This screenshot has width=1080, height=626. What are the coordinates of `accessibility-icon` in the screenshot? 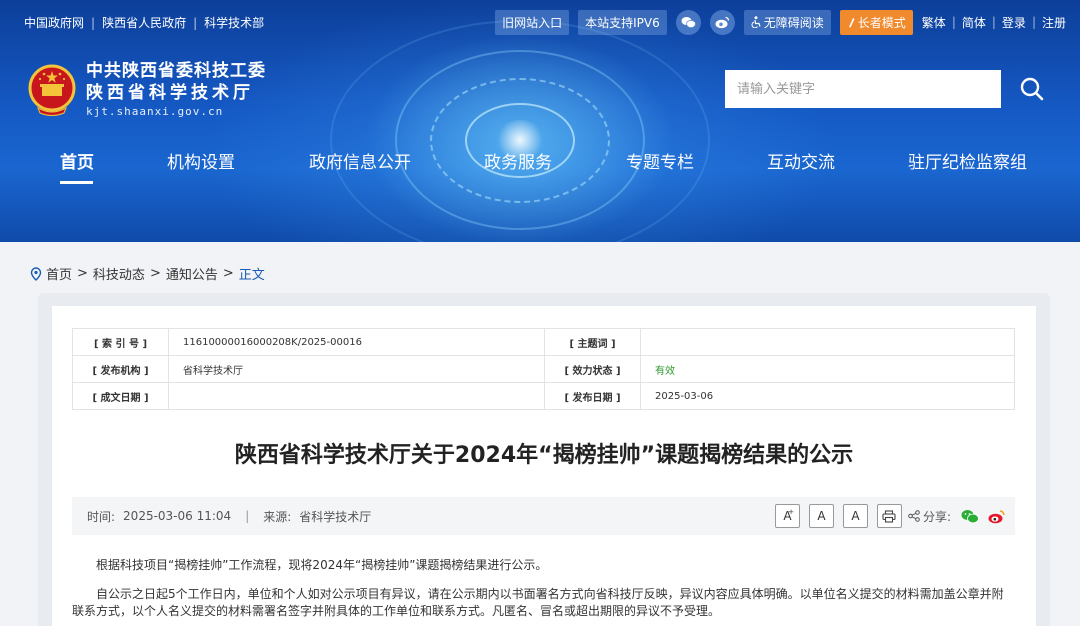 It's located at (756, 22).